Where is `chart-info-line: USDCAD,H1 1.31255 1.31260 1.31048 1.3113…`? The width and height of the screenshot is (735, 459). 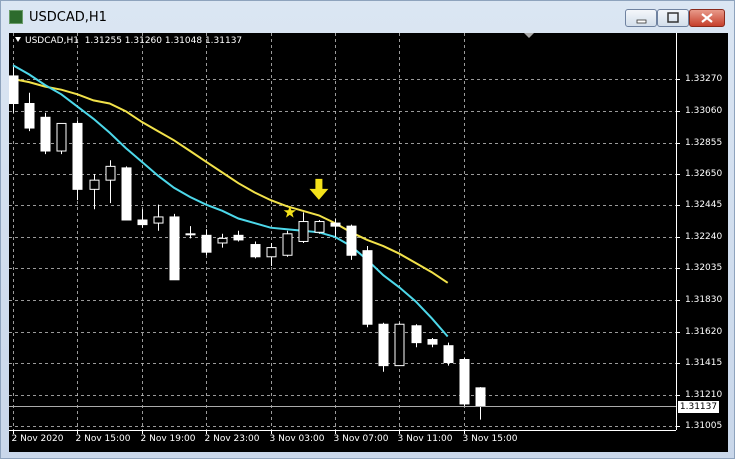 chart-info-line: USDCAD,H1 1.31255 1.31260 1.31048 1.3113… is located at coordinates (128, 41).